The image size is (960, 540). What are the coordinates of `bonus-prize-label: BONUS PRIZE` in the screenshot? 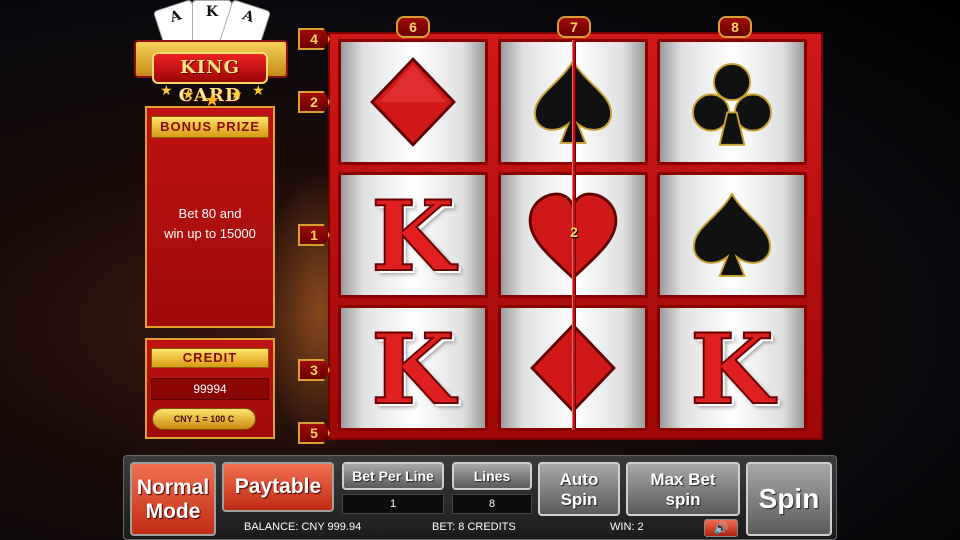 It's located at (210, 127).